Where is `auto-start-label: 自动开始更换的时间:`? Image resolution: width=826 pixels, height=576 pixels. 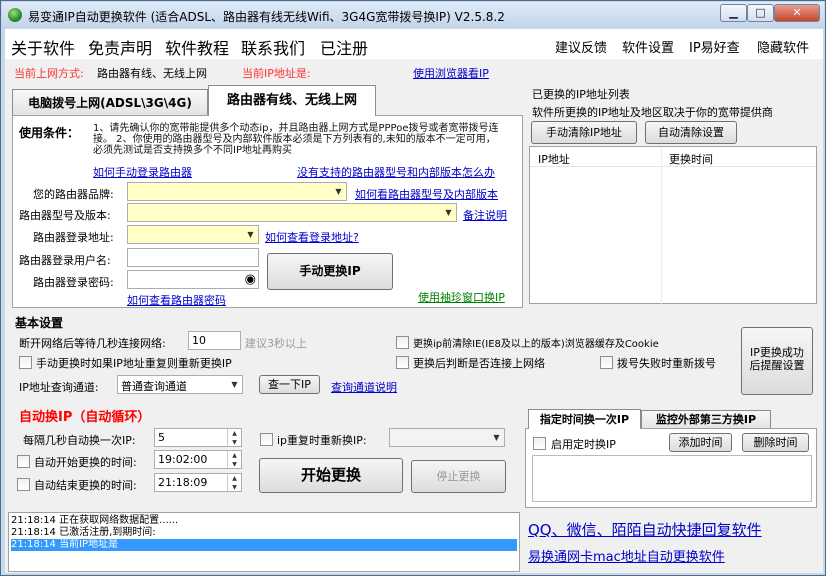 auto-start-label: 自动开始更换的时间: is located at coordinates (85, 462).